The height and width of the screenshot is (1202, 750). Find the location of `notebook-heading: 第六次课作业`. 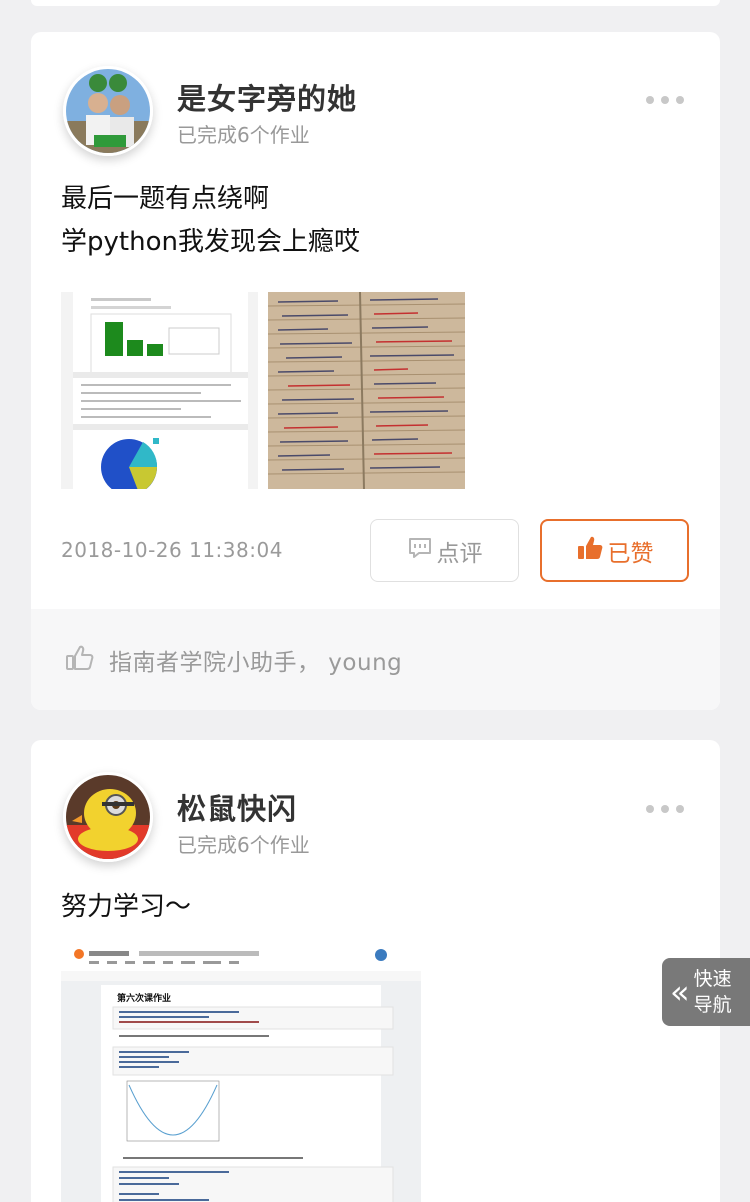

notebook-heading: 第六次课作业 is located at coordinates (144, 998).